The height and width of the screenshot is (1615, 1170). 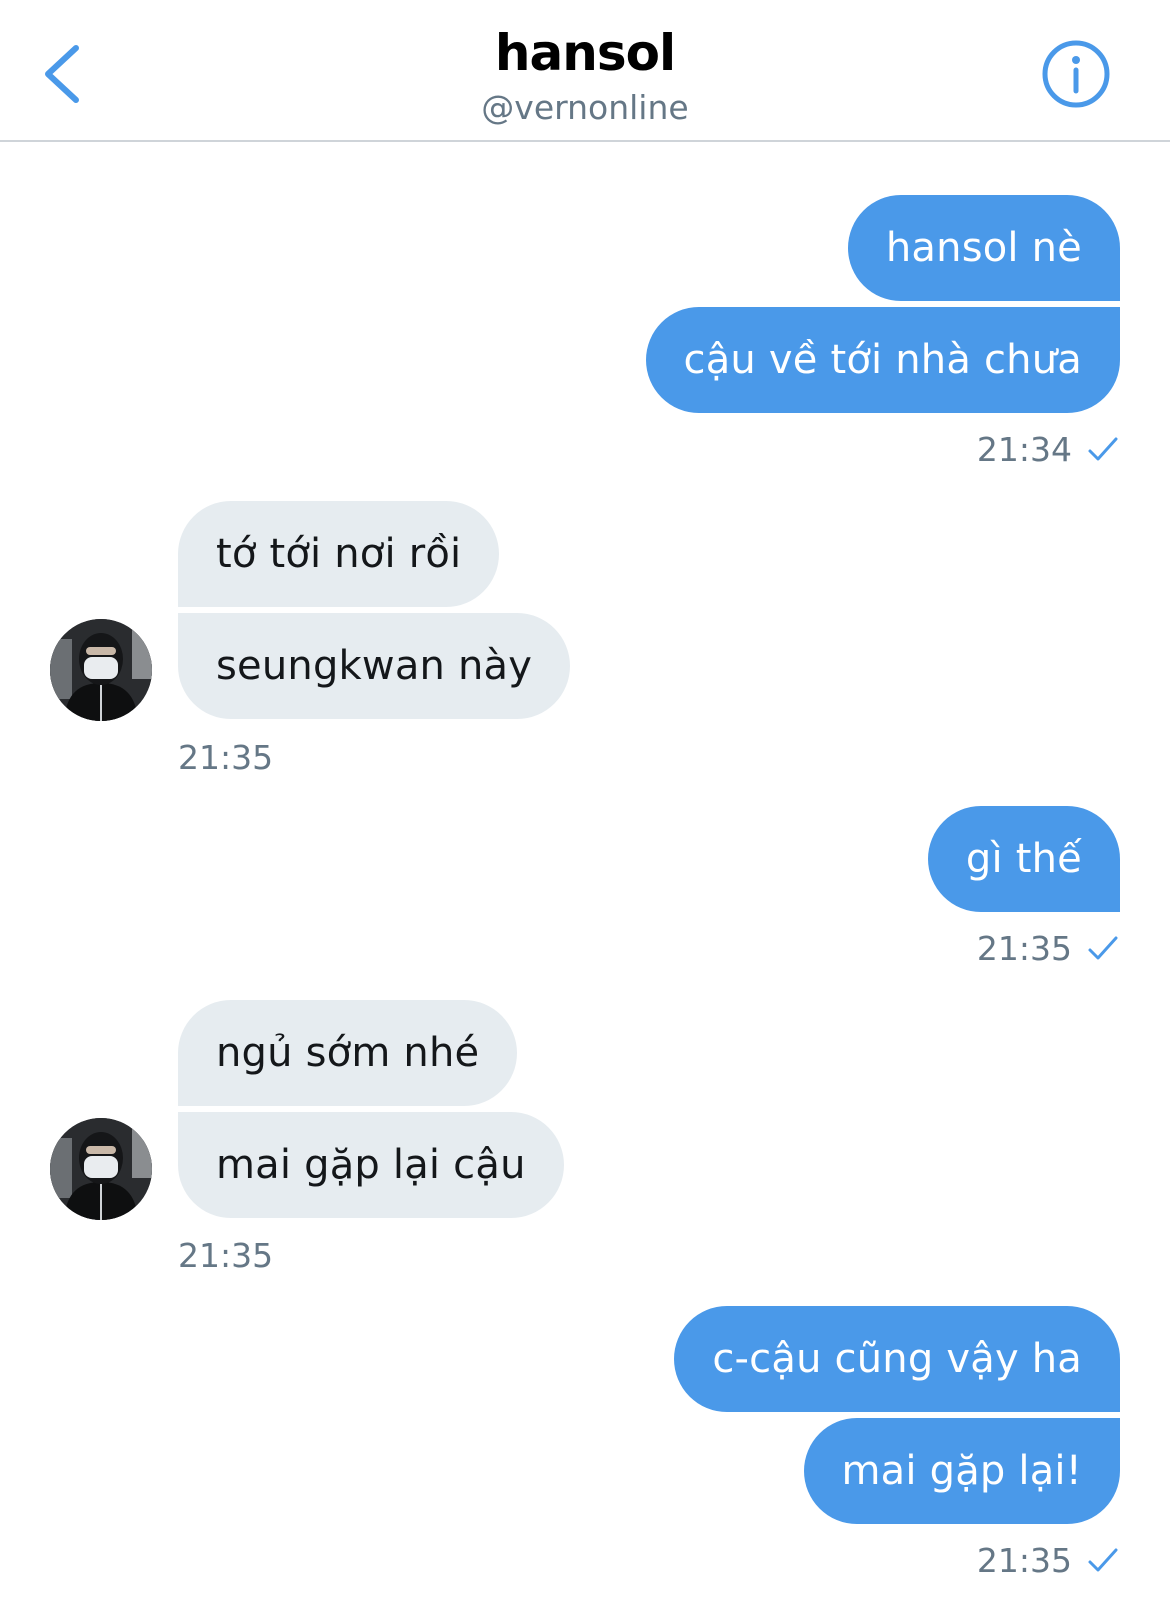 What do you see at coordinates (983, 248) in the screenshot?
I see `outgoing-message: hansol nè` at bounding box center [983, 248].